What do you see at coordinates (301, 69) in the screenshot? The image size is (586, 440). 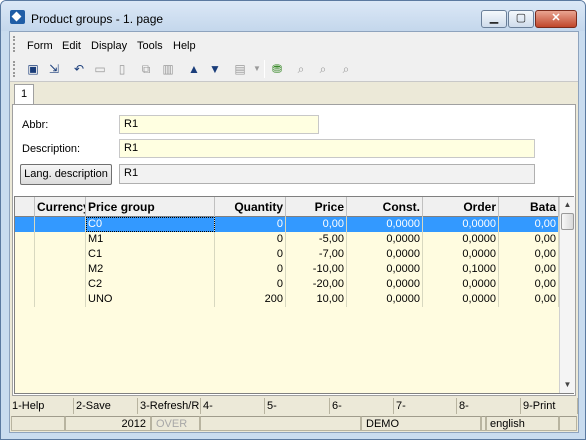 I see `find-icon: ⌕` at bounding box center [301, 69].